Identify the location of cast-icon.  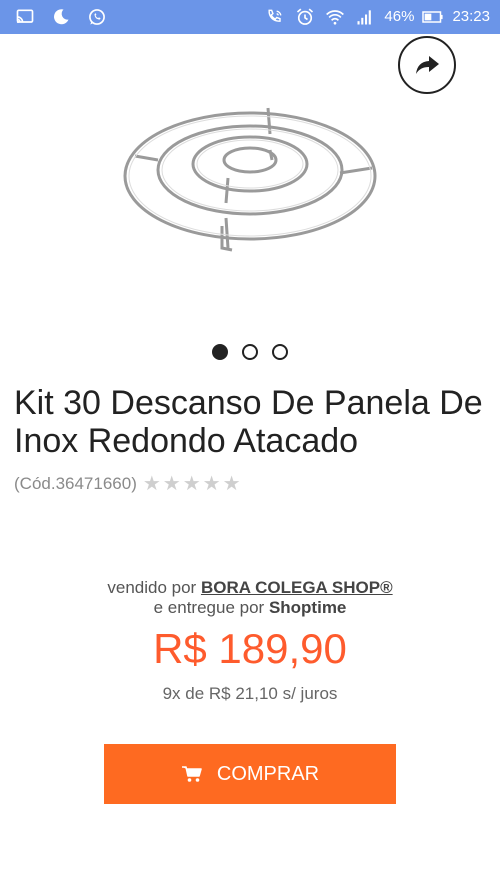
(25, 16).